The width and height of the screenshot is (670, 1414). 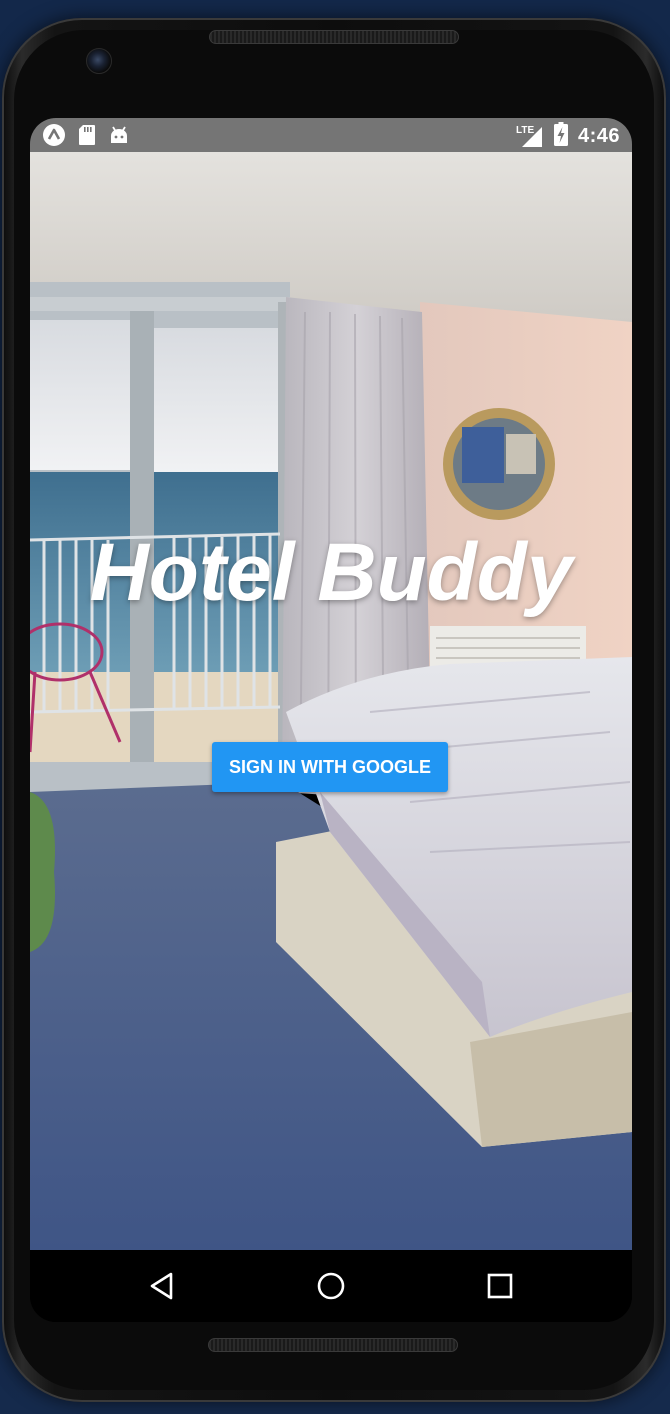 I want to click on app-icon, so click(x=54, y=137).